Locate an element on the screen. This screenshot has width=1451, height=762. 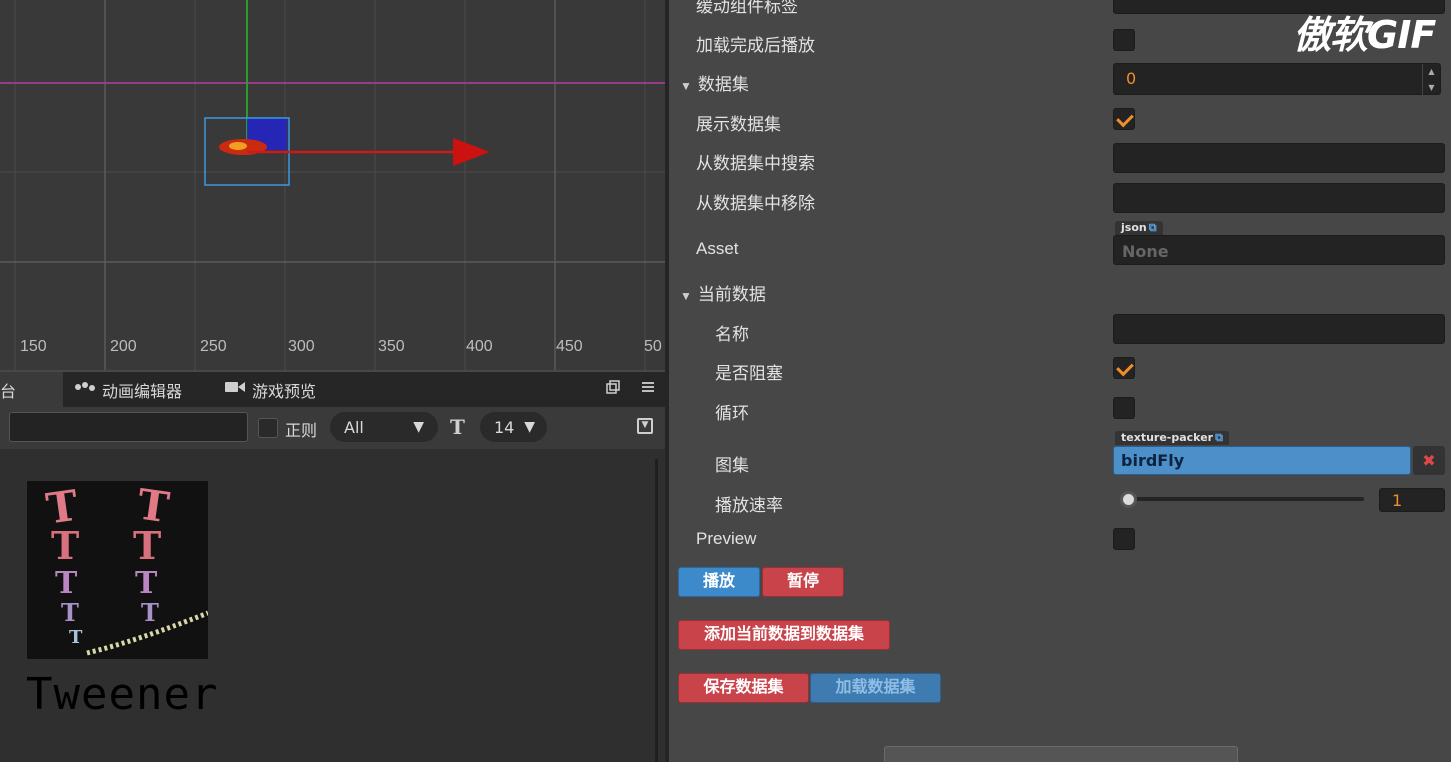
easing-label-label: 缓动组件标签 is located at coordinates (747, 8).